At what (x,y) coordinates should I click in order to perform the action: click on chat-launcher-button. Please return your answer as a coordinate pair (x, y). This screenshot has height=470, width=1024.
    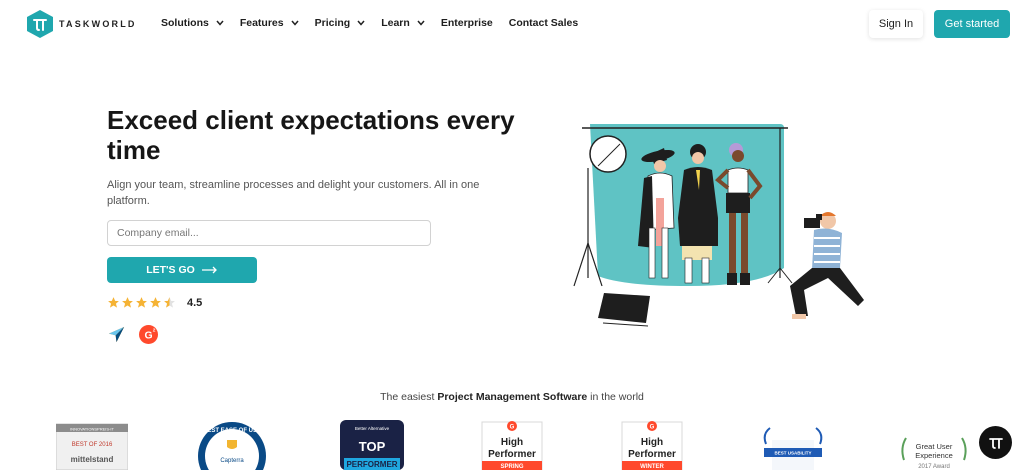
    Looking at the image, I should click on (995, 442).